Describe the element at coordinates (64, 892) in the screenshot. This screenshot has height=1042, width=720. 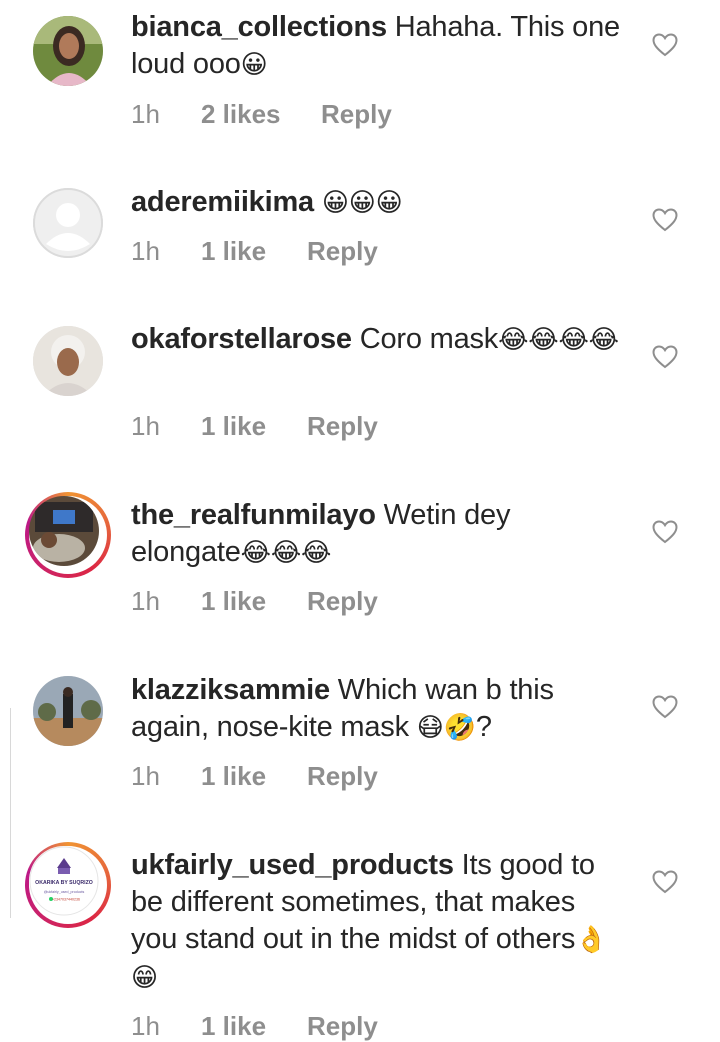
I see `logo-line-2: @ukfairly_used_products` at that location.